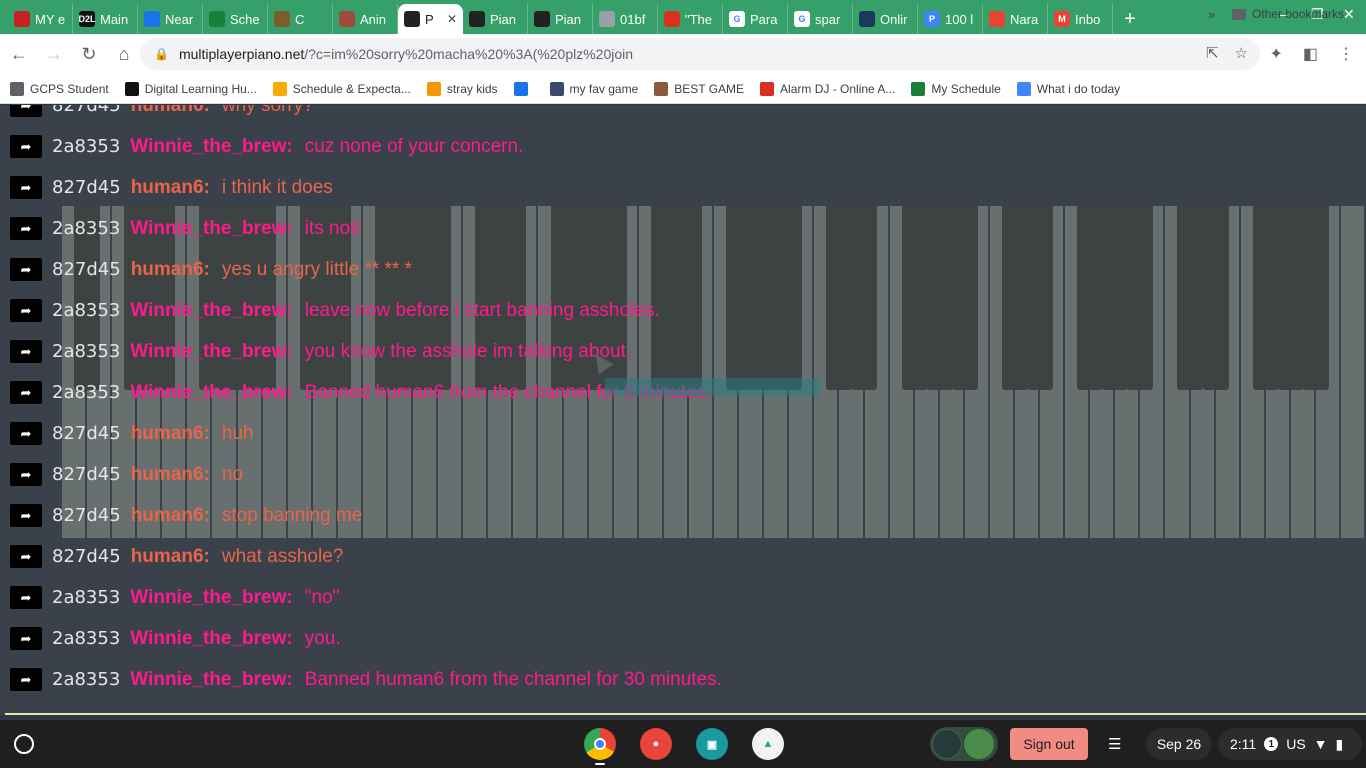 This screenshot has width=1366, height=768. I want to click on chat-input, so click(685, 714).